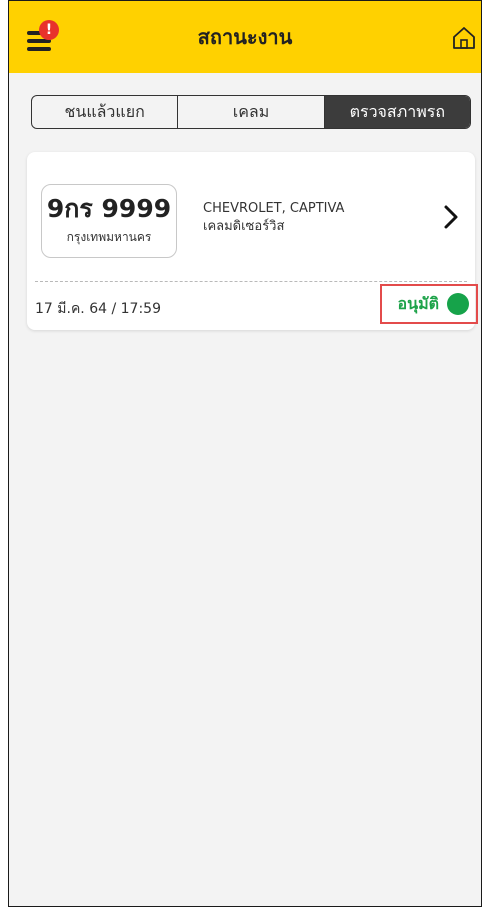 The height and width of the screenshot is (908, 483). What do you see at coordinates (105, 112) in the screenshot?
I see `tab-collision: ชนแล้วแยก` at bounding box center [105, 112].